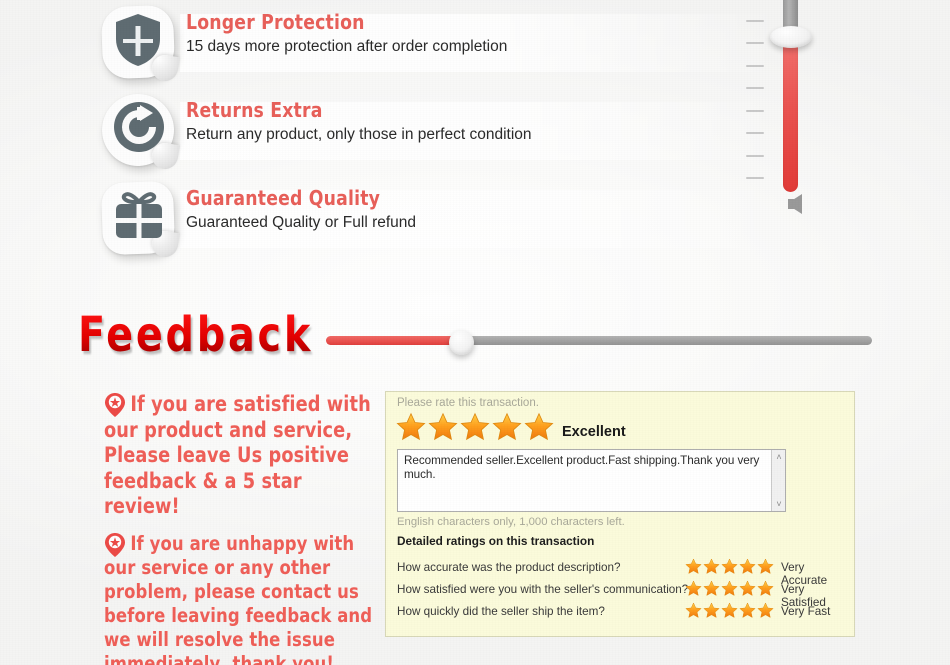 The height and width of the screenshot is (665, 950). Describe the element at coordinates (461, 342) in the screenshot. I see `horizontal-slider-knob` at that location.